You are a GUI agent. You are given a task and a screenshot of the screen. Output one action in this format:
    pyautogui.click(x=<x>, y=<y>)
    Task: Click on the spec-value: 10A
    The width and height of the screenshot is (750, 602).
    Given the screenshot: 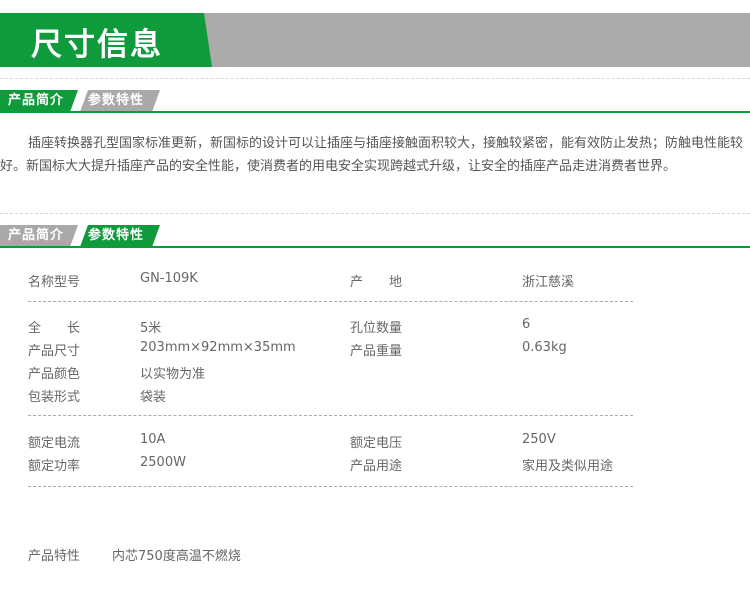 What is the action you would take?
    pyautogui.click(x=153, y=439)
    